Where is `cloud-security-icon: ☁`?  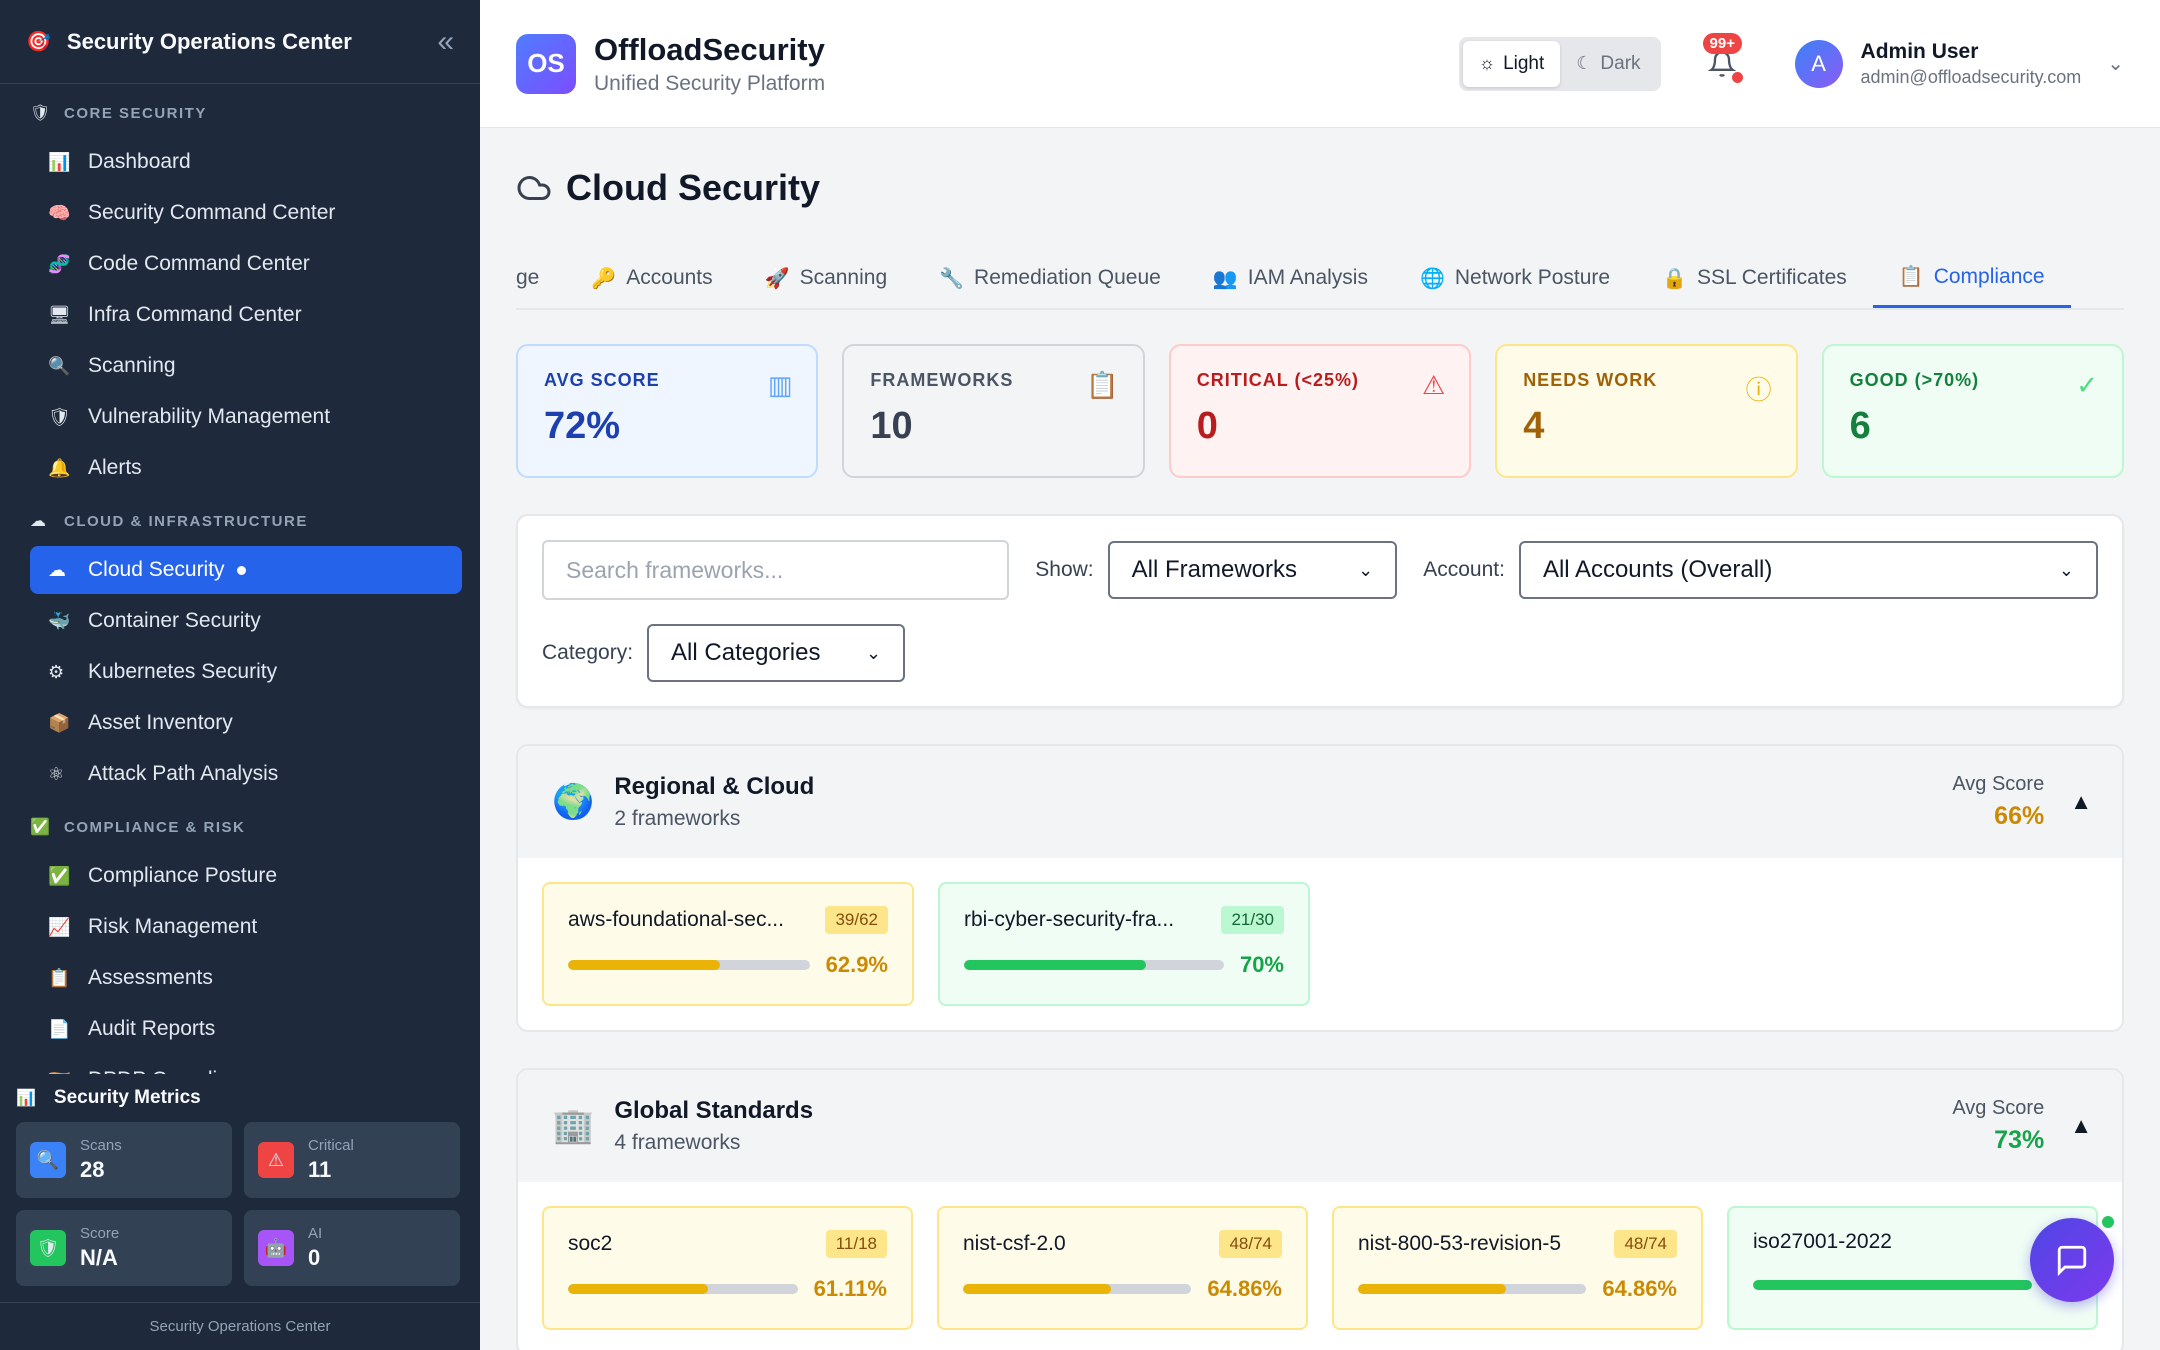
cloud-security-icon: ☁ is located at coordinates (57, 569).